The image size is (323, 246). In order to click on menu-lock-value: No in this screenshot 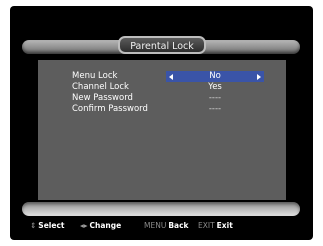, I will do `click(215, 76)`.